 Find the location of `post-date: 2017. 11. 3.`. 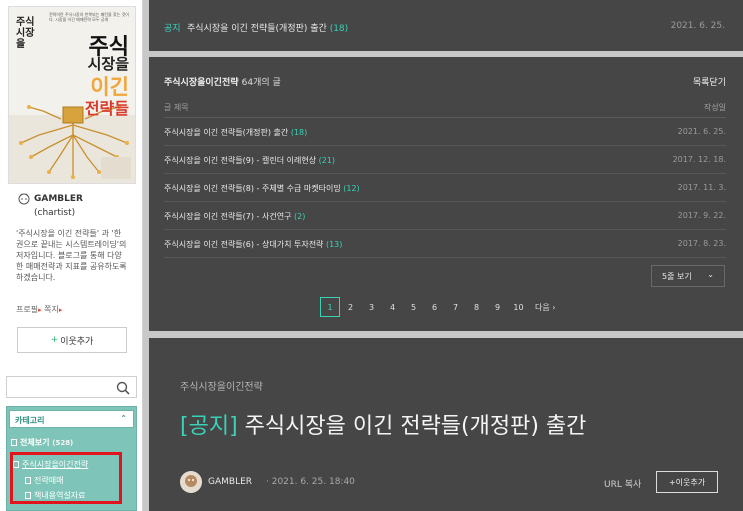

post-date: 2017. 11. 3. is located at coordinates (701, 187).